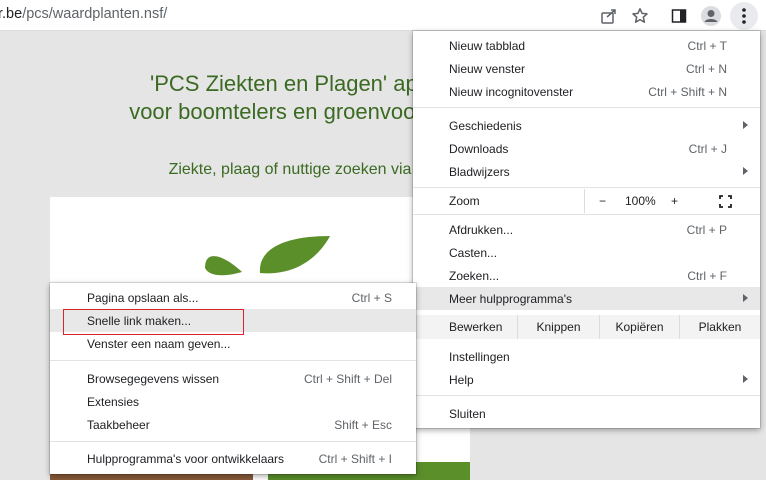 The height and width of the screenshot is (480, 766). I want to click on menu-shortcut: Ctrl + J, so click(707, 148).